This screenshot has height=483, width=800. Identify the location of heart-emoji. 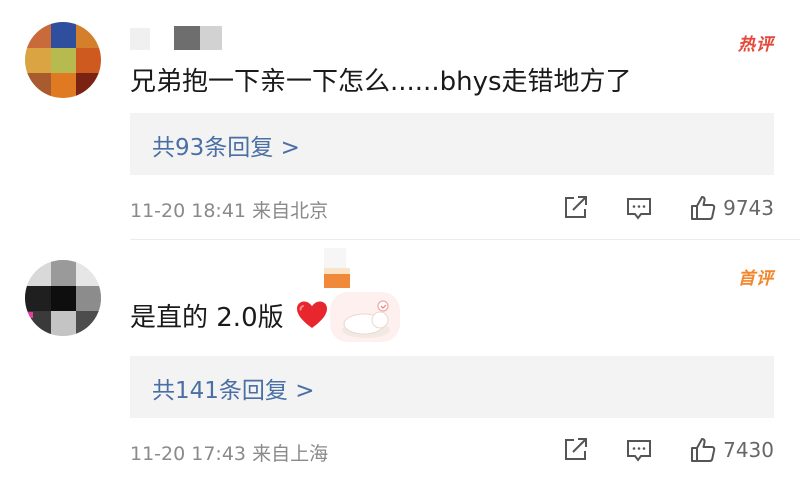
(312, 320).